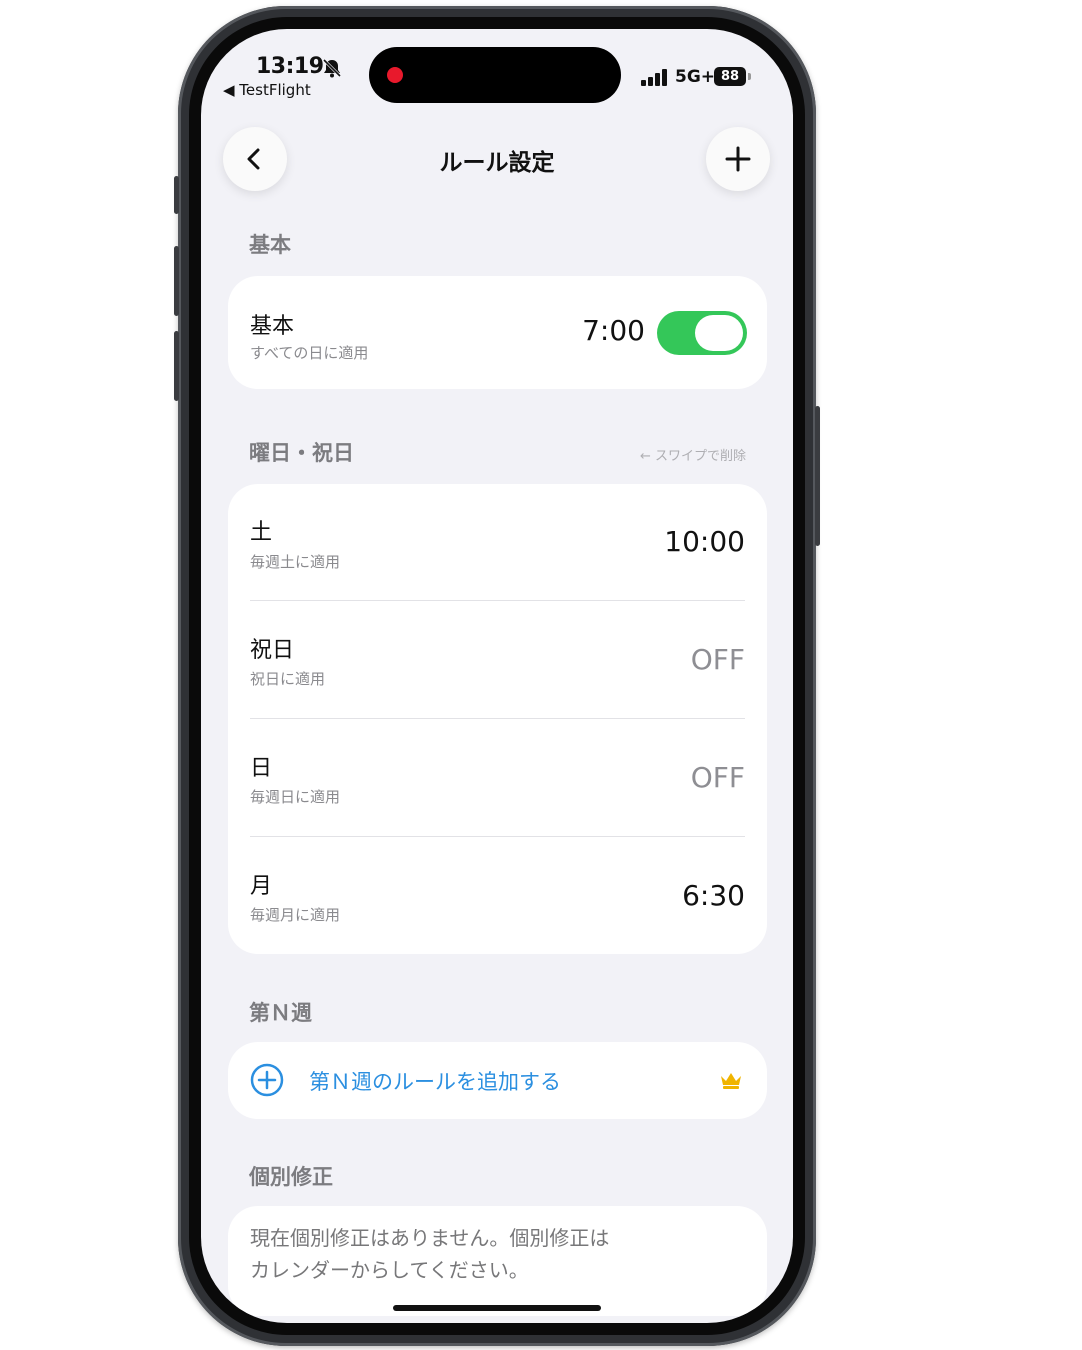 This screenshot has height=1350, width=1082. I want to click on basic-rule-subtitle: すべての日に適用, so click(309, 353).